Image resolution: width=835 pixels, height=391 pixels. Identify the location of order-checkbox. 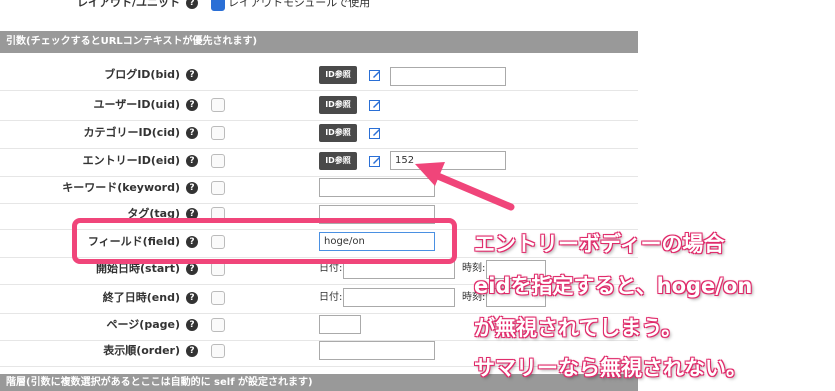
(218, 351).